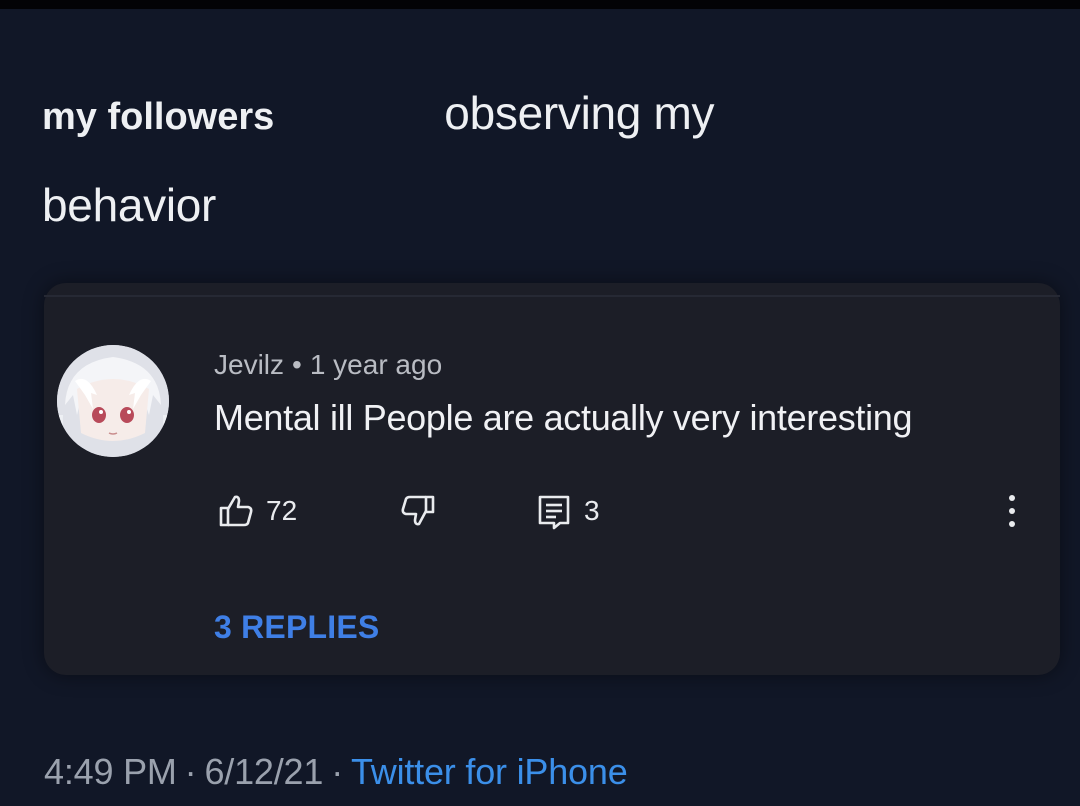 The width and height of the screenshot is (1080, 806). Describe the element at coordinates (282, 510) in the screenshot. I see `like-count: 72` at that location.